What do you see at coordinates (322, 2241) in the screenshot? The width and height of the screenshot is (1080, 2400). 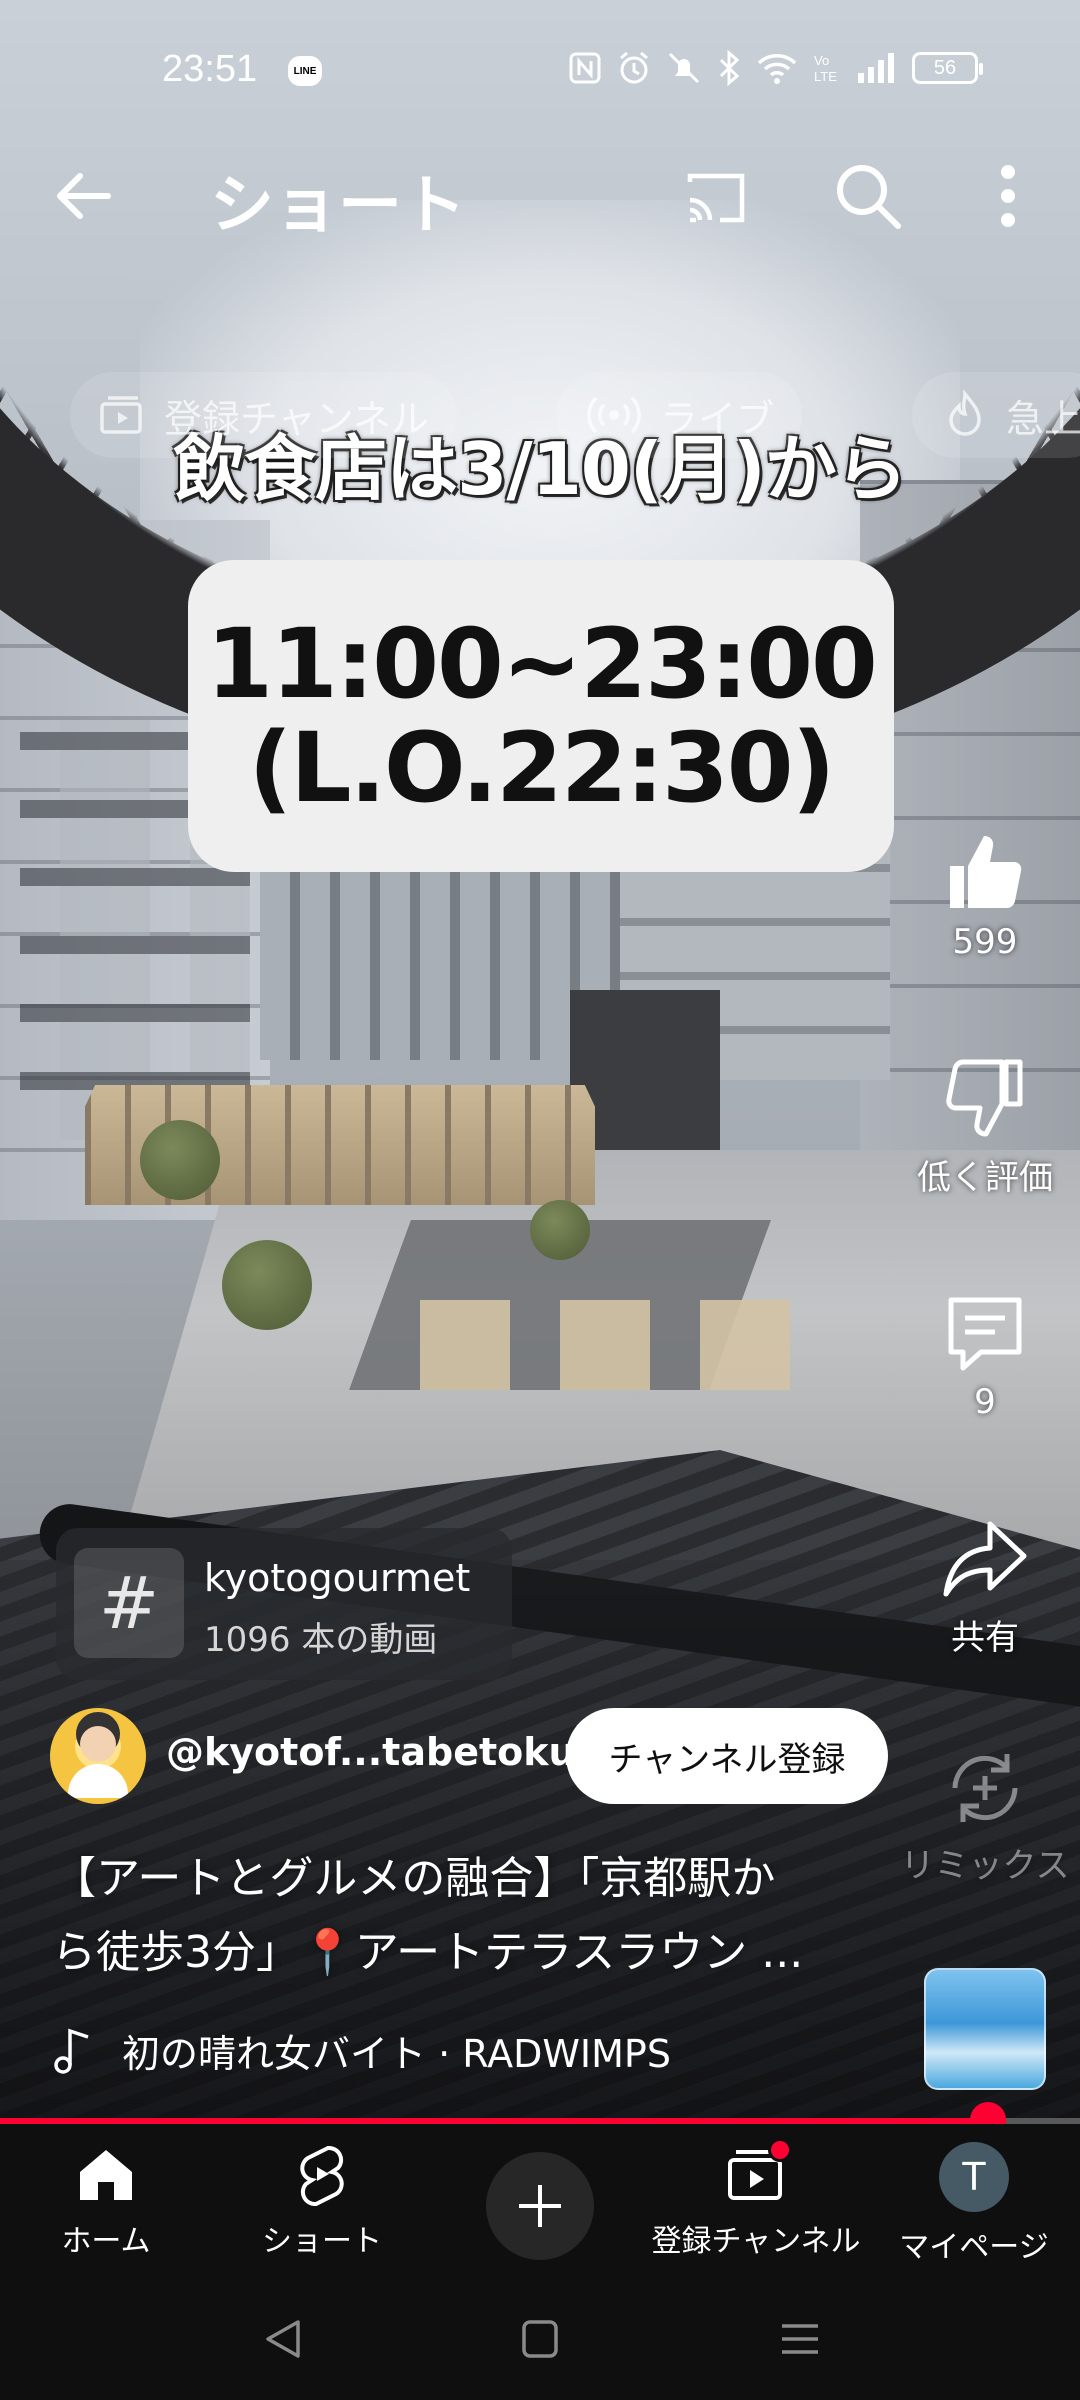 I see `nav-shorts-label: ショート` at bounding box center [322, 2241].